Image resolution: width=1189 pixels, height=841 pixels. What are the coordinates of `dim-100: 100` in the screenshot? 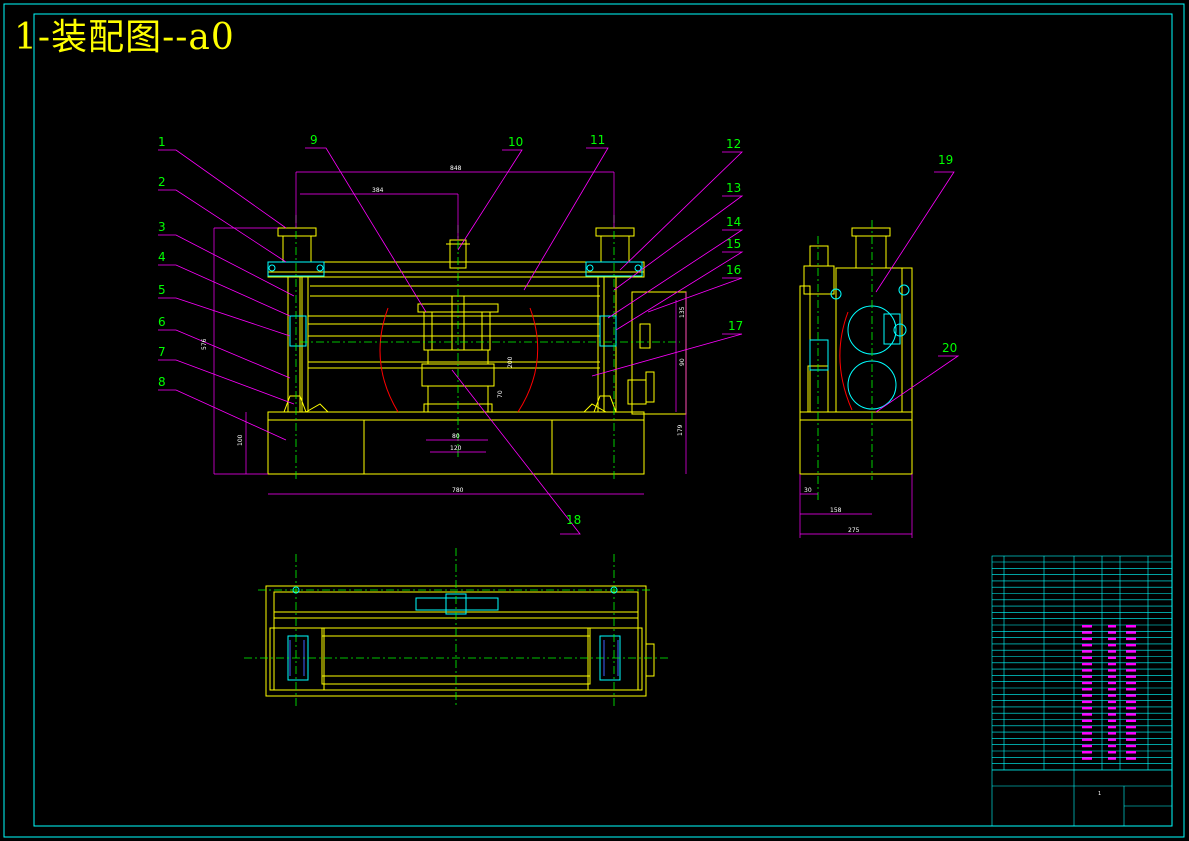 It's located at (240, 440).